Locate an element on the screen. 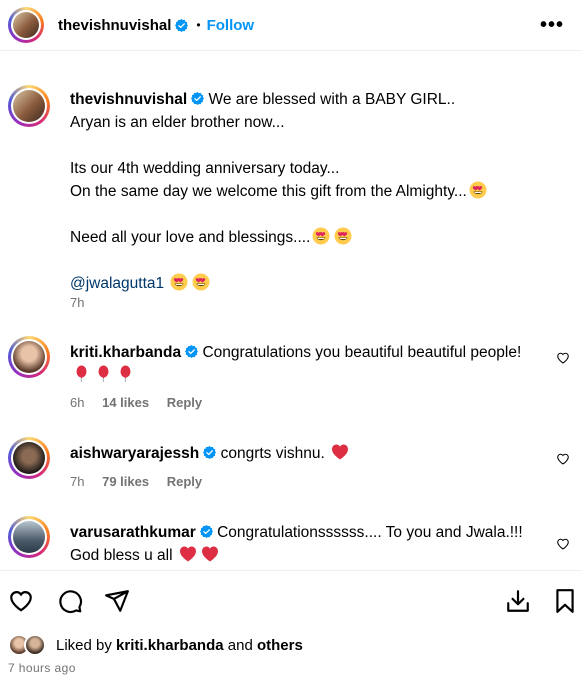  author-username: thevishnuvishal is located at coordinates (114, 25).